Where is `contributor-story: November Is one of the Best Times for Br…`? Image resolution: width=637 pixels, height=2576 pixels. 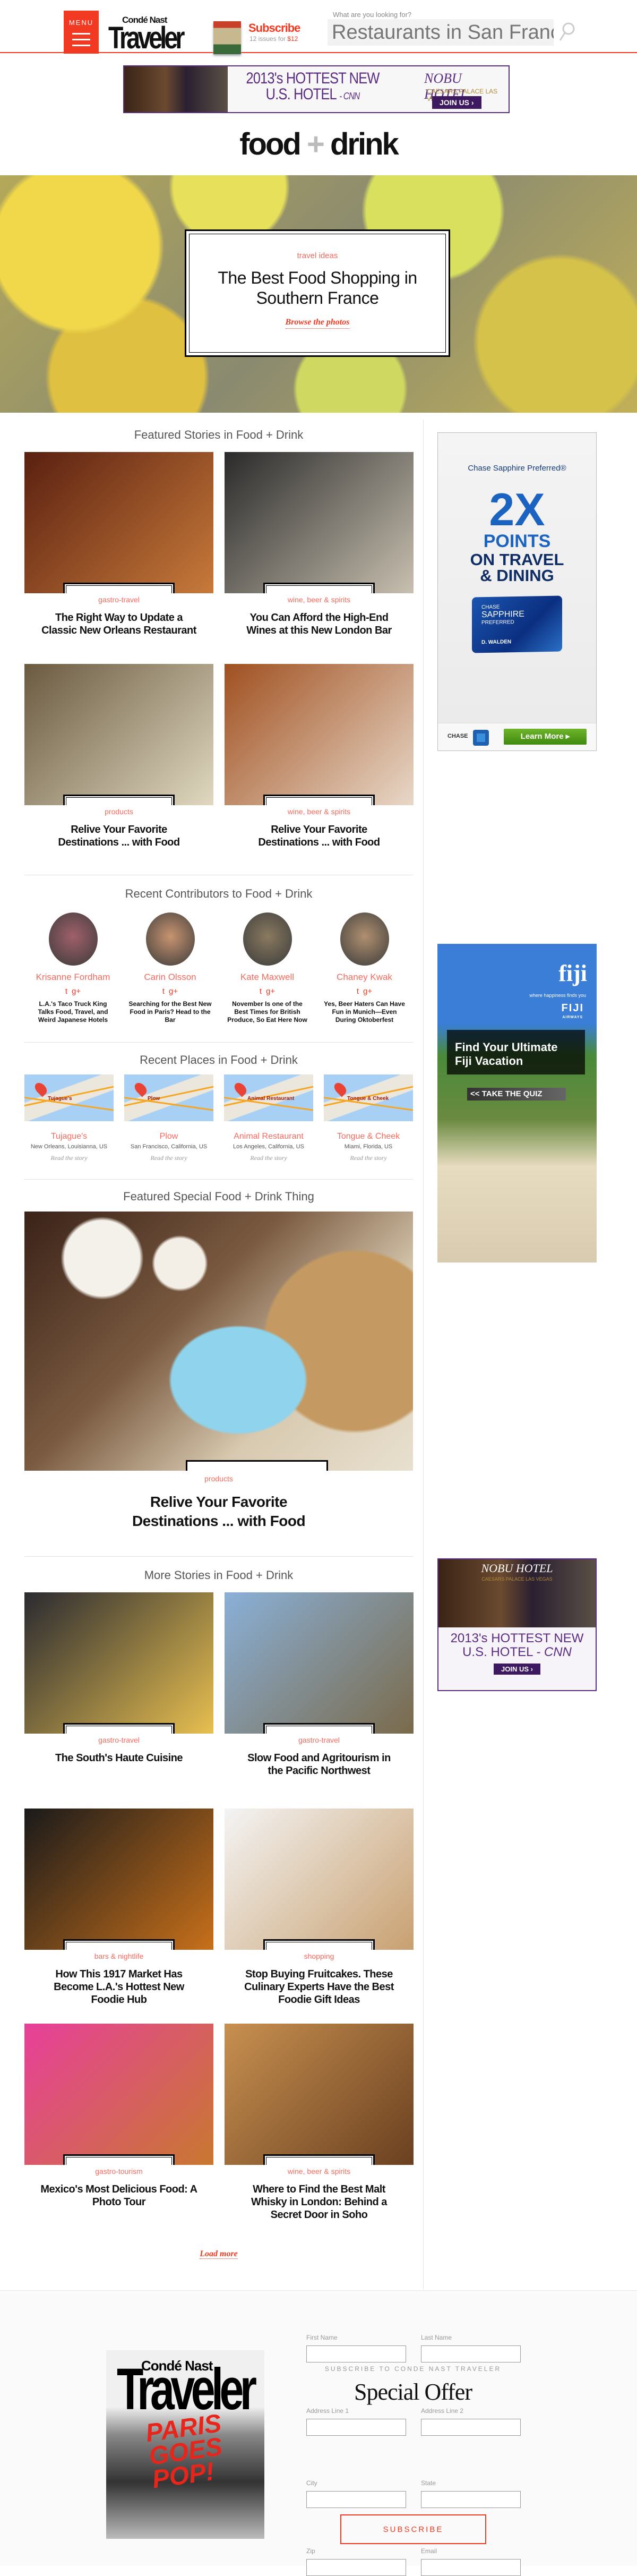
contributor-story: November Is one of the Best Times for Br… is located at coordinates (267, 1012).